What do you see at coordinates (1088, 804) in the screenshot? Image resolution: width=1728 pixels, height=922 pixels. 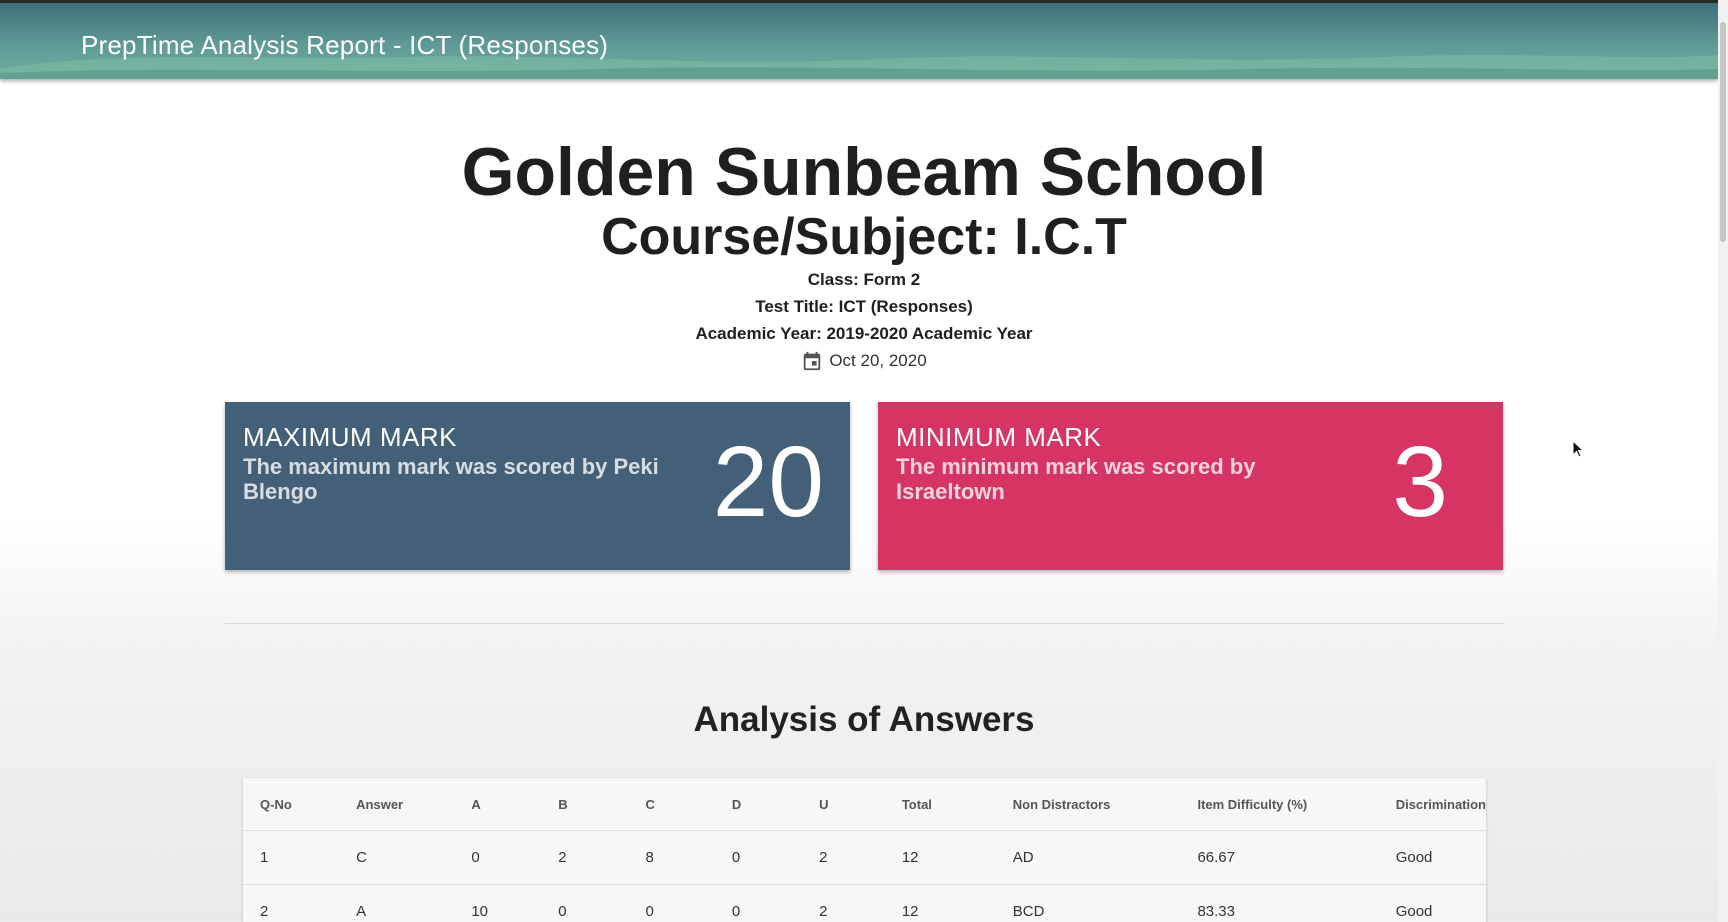 I see `column-header: Non Distractors` at bounding box center [1088, 804].